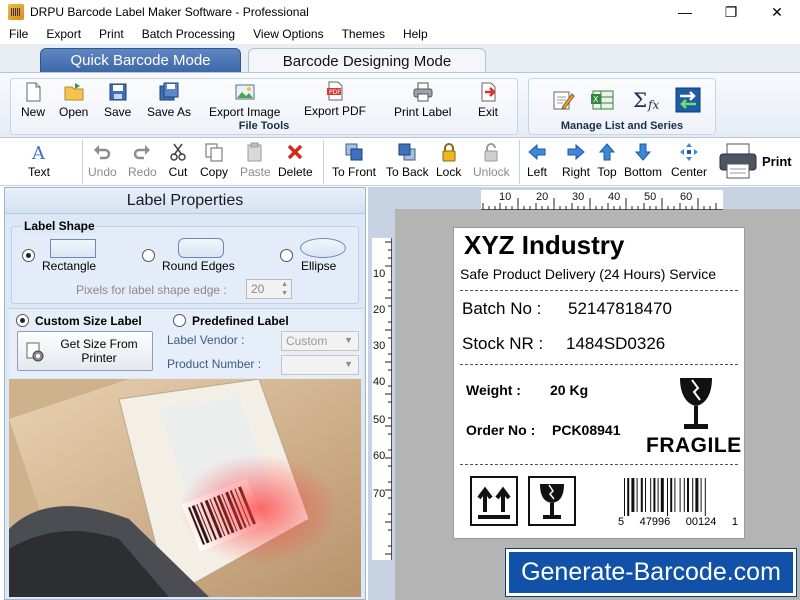 This screenshot has height=600, width=800. What do you see at coordinates (544, 245) in the screenshot?
I see `label-company-name: XYZ Industry` at bounding box center [544, 245].